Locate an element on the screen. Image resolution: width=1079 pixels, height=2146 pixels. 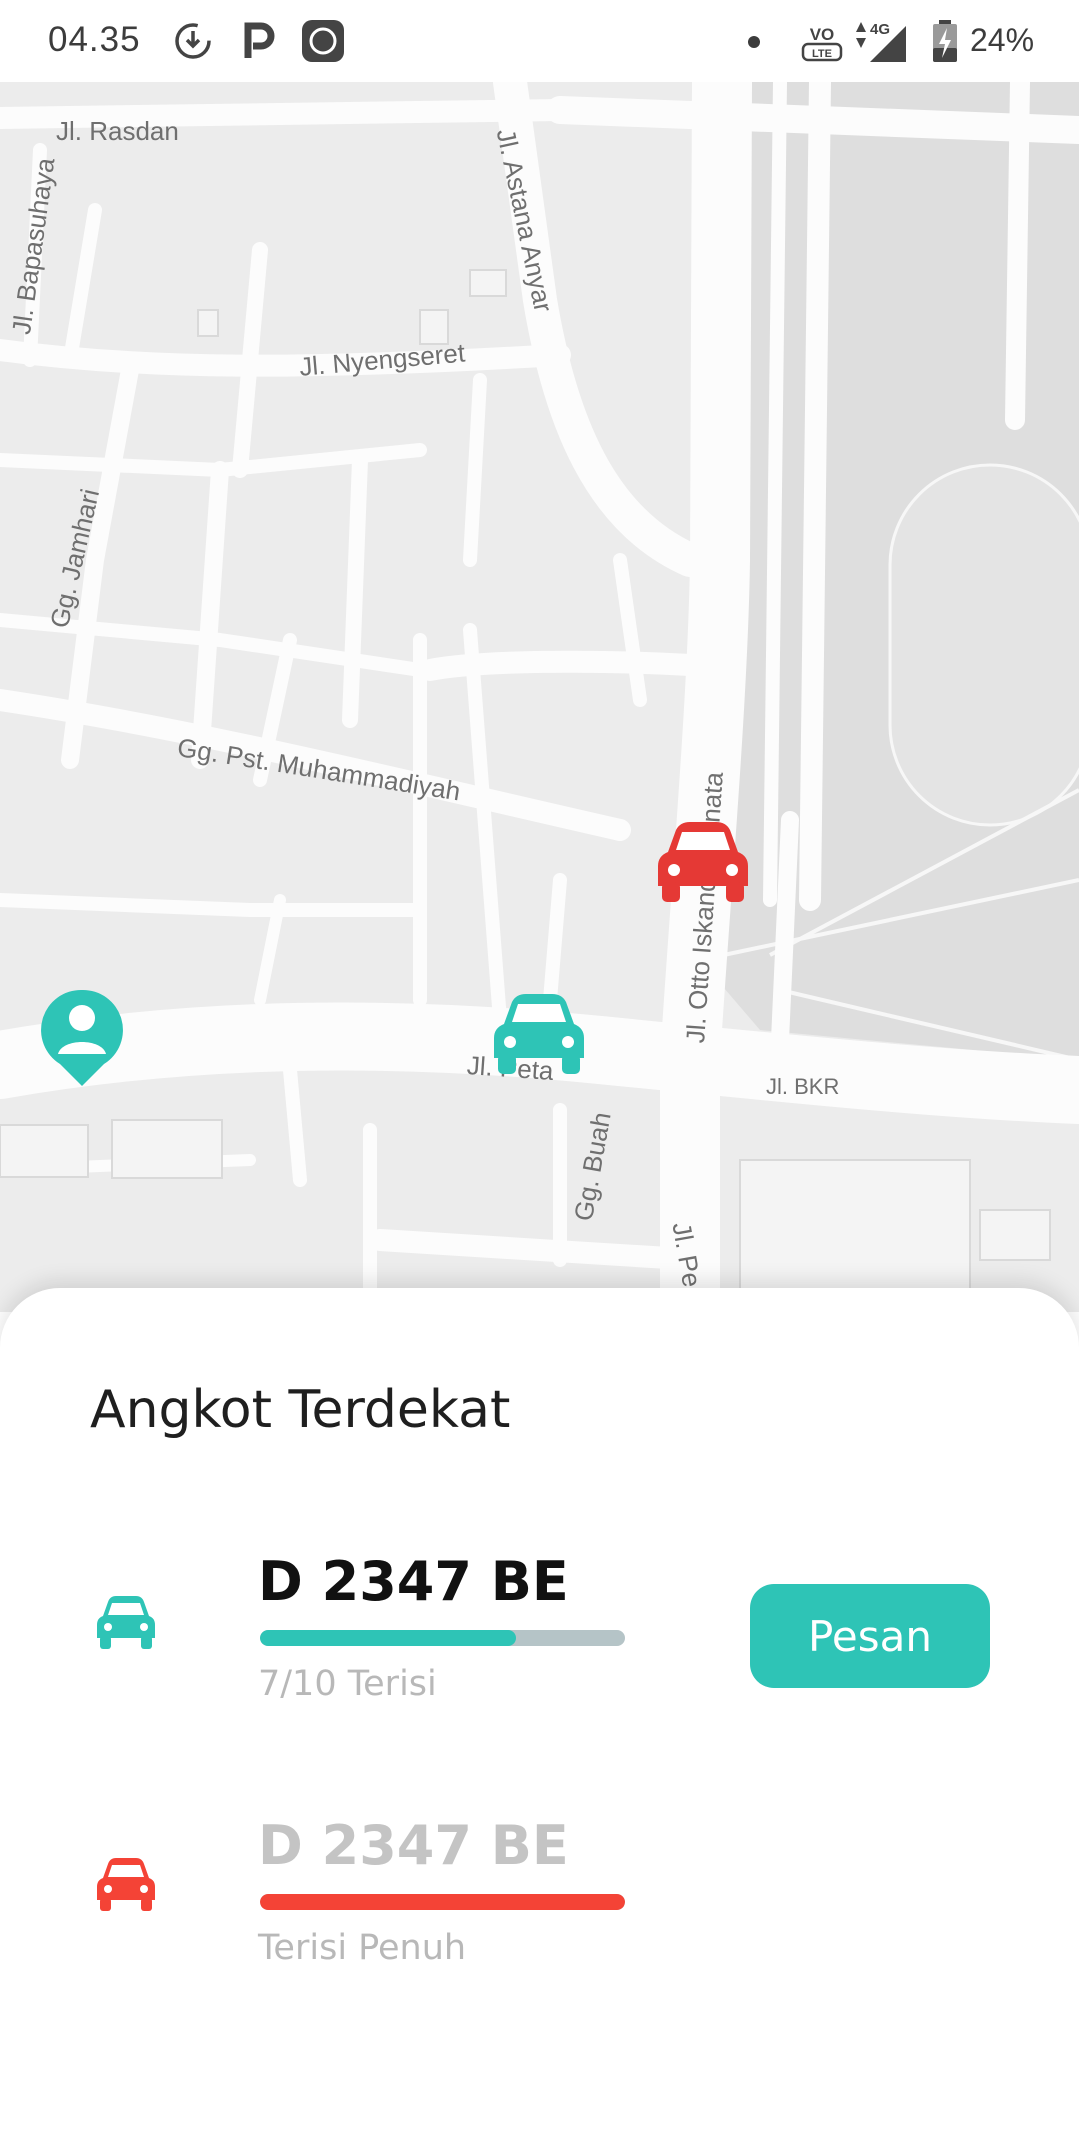
user-location-pin-icon is located at coordinates (82, 1038).